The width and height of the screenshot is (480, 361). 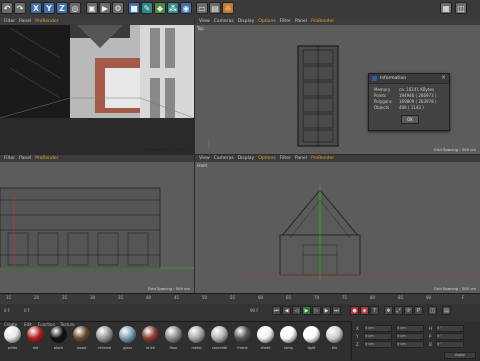 What do you see at coordinates (118, 8) in the screenshot?
I see `render-settings-icon: ⚙` at bounding box center [118, 8].